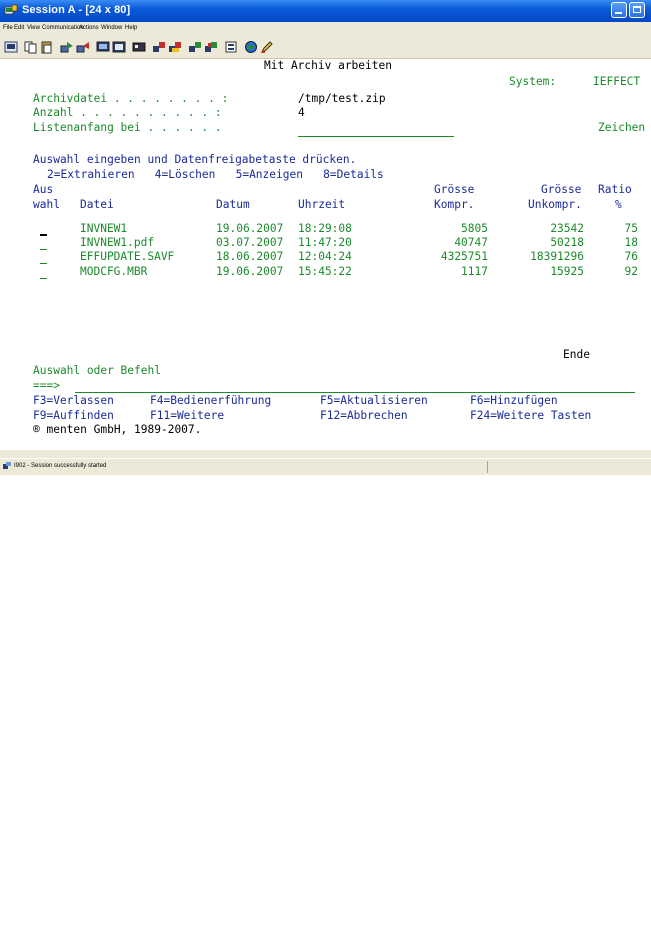 This screenshot has height=948, width=651. I want to click on header-wahl: wahl, so click(46, 204).